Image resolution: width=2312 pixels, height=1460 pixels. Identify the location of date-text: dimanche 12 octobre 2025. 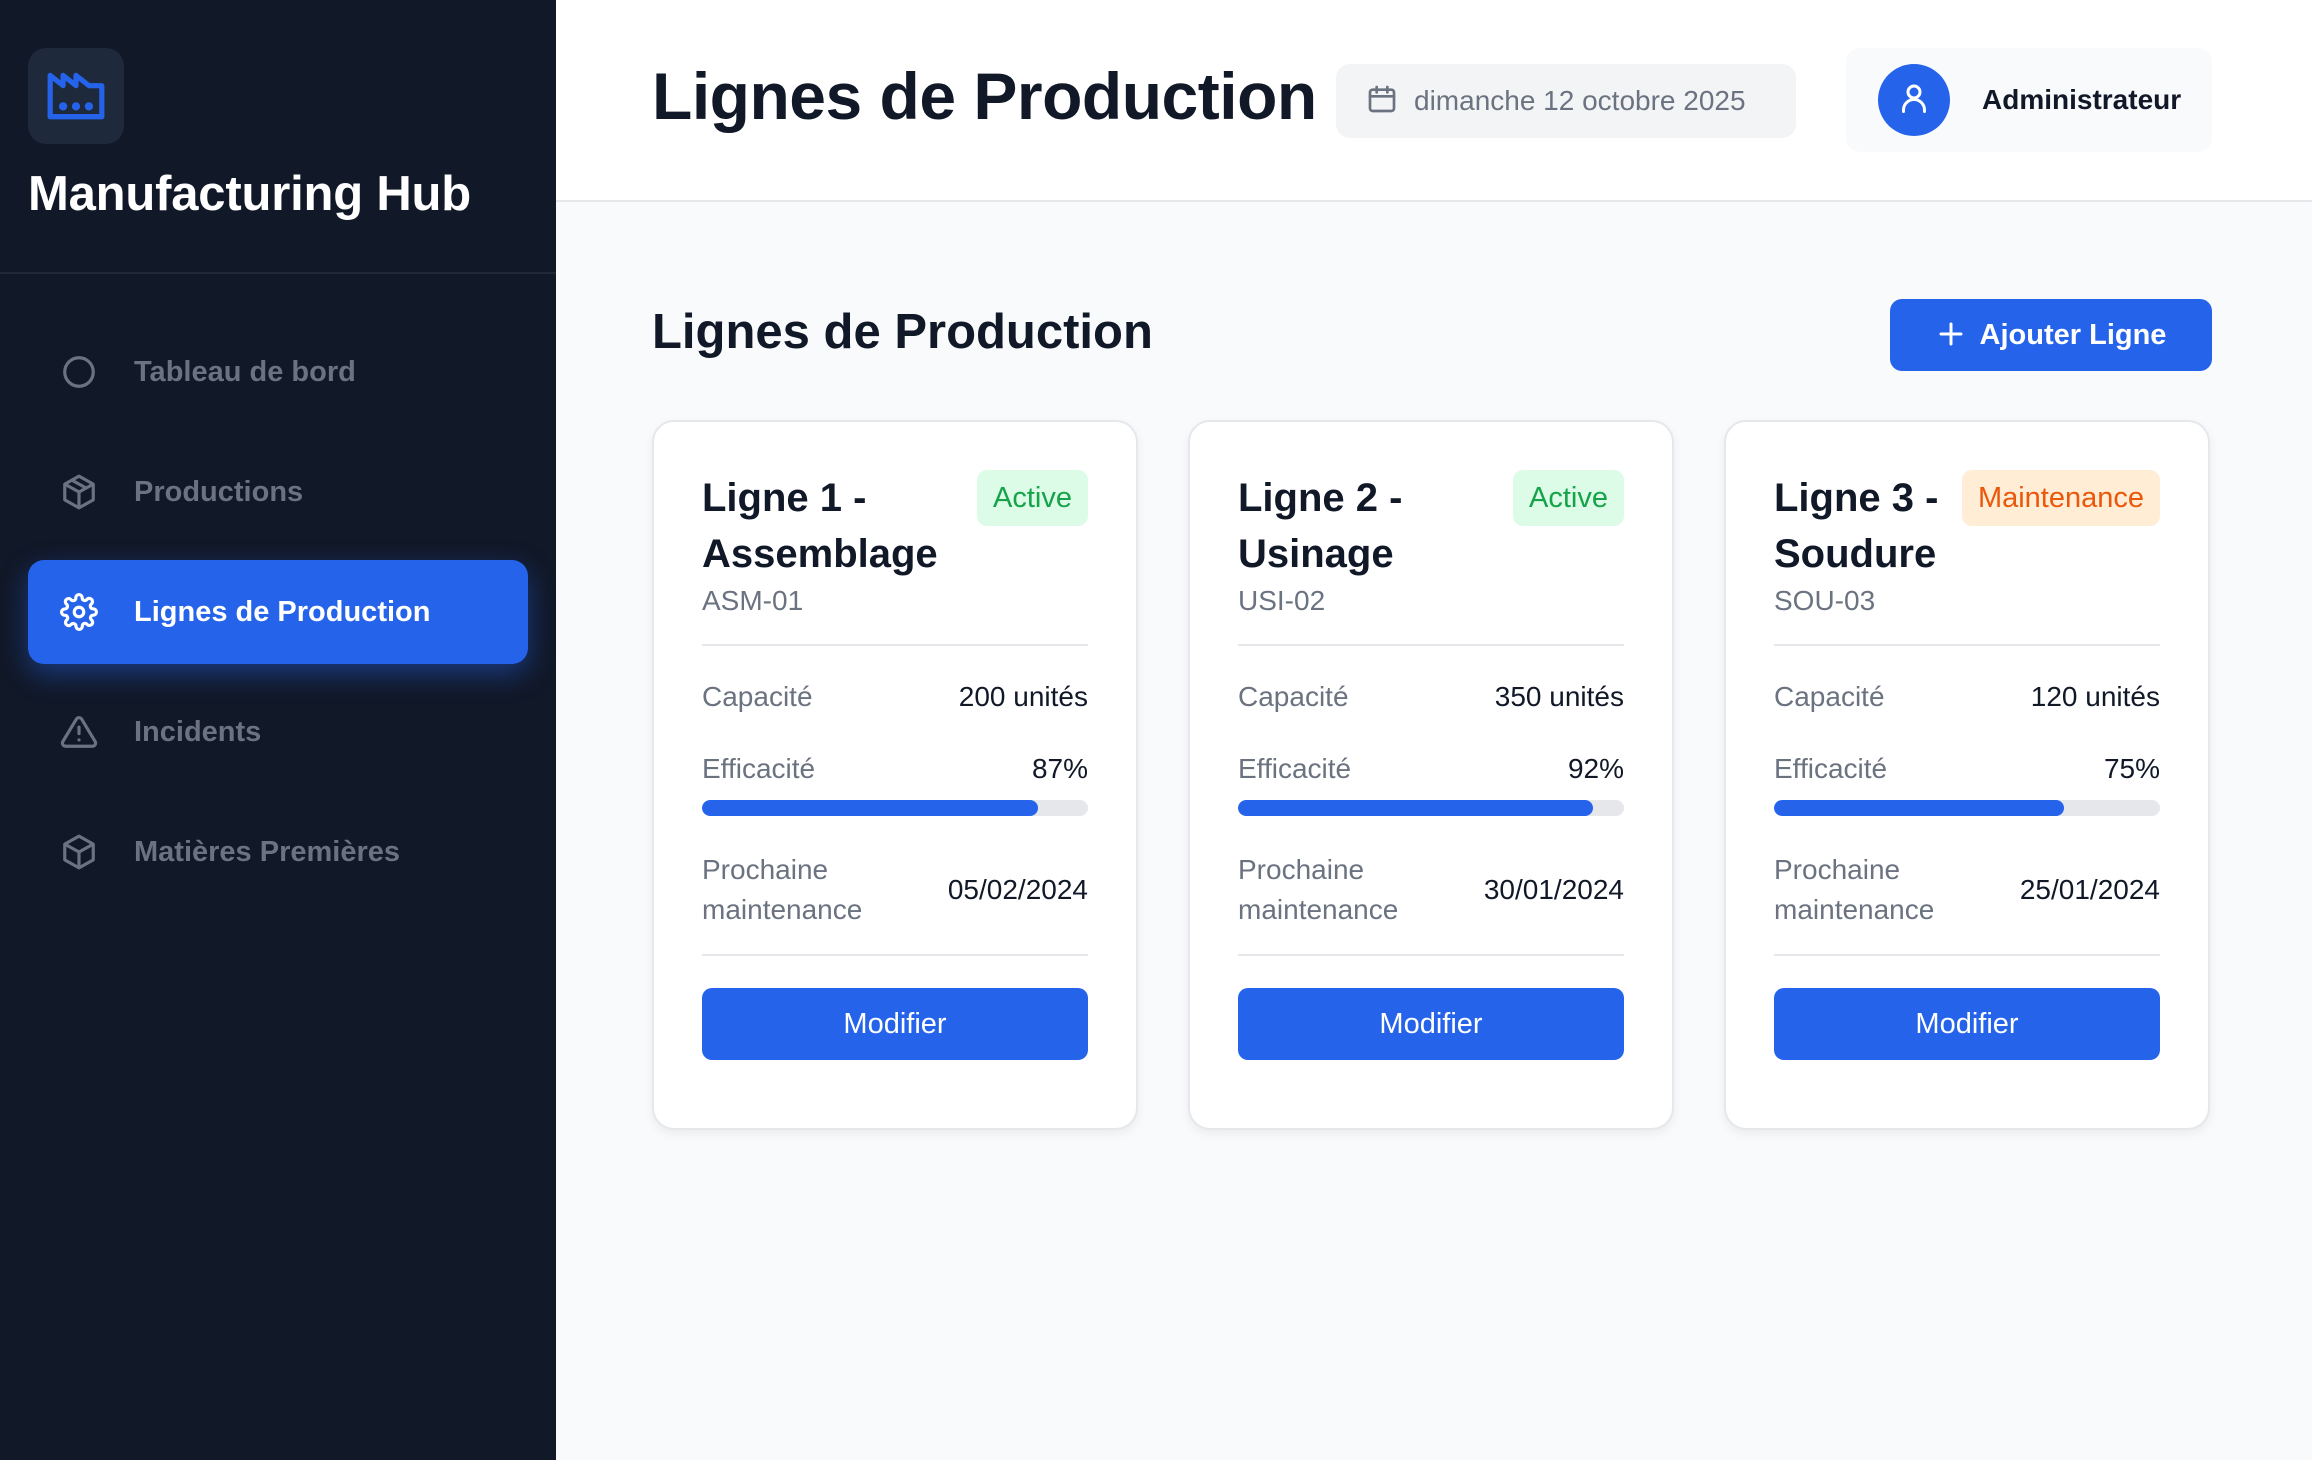
(1580, 100).